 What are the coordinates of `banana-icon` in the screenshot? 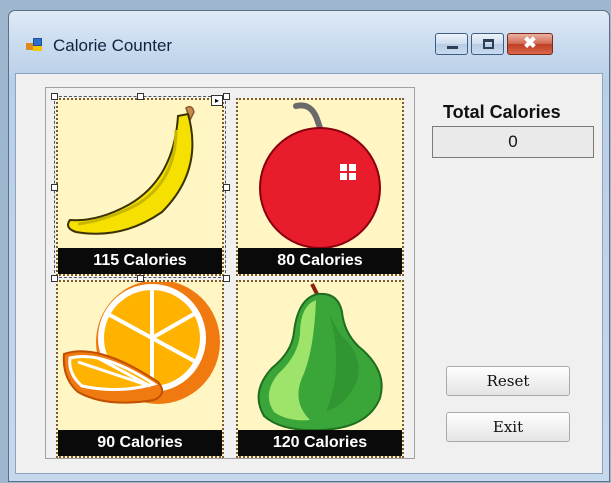 It's located at (131, 170).